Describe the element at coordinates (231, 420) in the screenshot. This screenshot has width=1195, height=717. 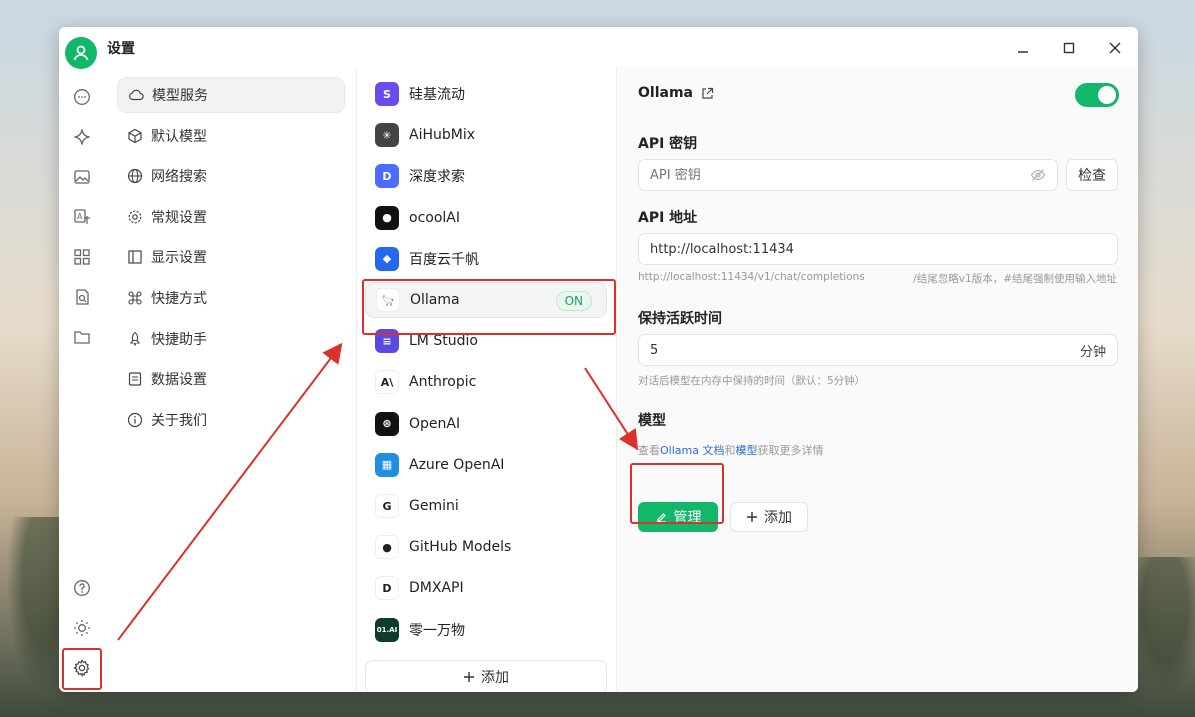
I see `nav-item-about: 关于我们` at that location.